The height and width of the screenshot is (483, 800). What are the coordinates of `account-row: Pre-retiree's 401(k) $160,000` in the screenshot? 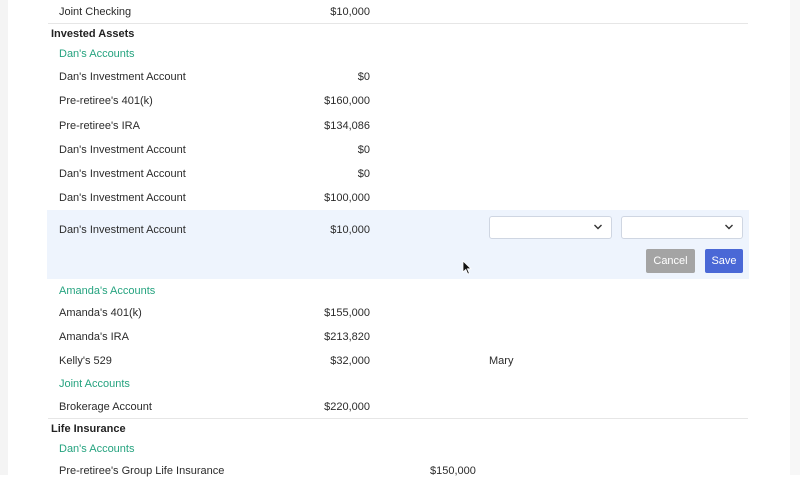 It's located at (398, 101).